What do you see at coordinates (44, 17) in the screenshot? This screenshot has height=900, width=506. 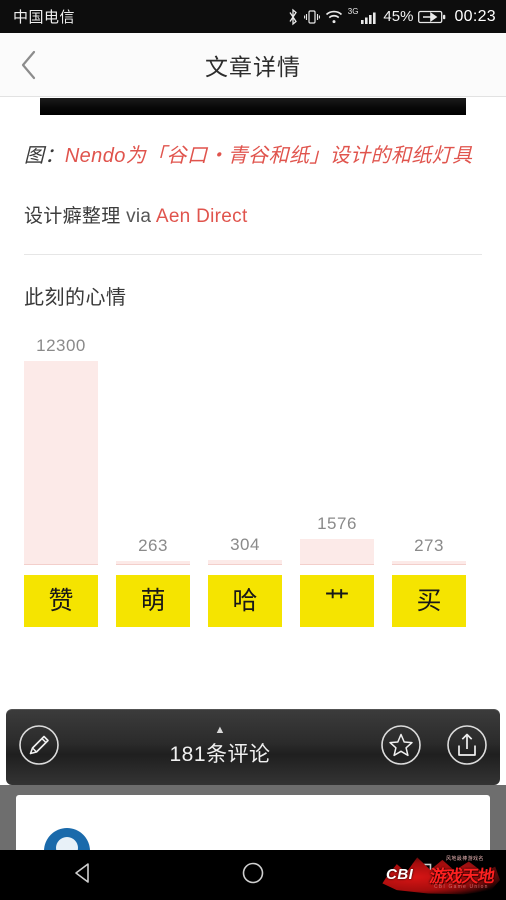 I see `carrier-label: 中国电信` at bounding box center [44, 17].